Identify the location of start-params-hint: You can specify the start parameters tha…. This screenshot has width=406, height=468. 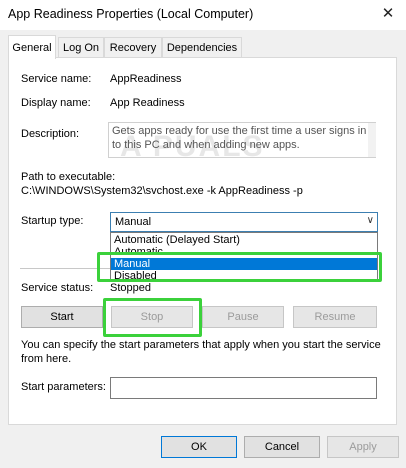
(201, 352).